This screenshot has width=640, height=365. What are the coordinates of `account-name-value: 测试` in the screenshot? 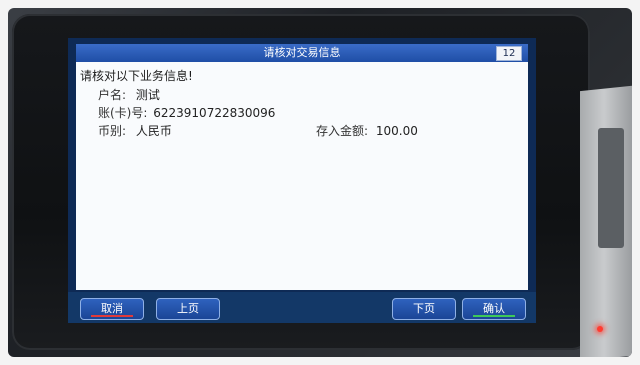 It's located at (147, 95).